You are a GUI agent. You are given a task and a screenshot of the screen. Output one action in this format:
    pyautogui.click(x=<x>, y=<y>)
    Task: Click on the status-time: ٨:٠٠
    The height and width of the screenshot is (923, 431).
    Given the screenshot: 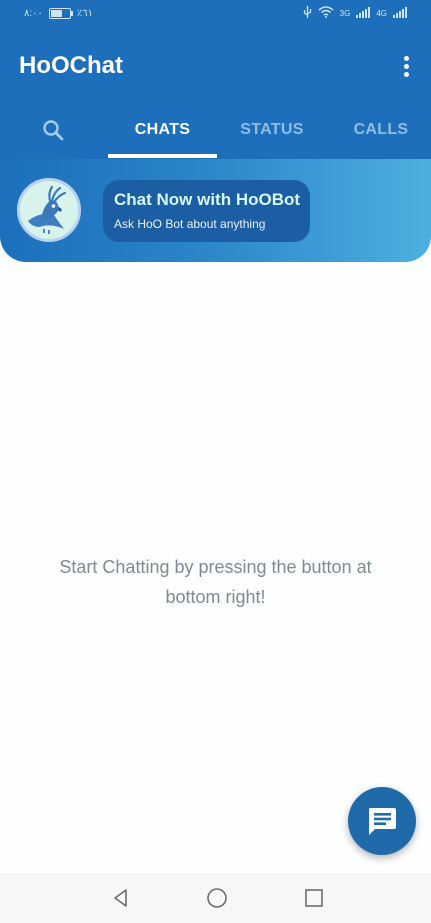 What is the action you would take?
    pyautogui.click(x=33, y=13)
    